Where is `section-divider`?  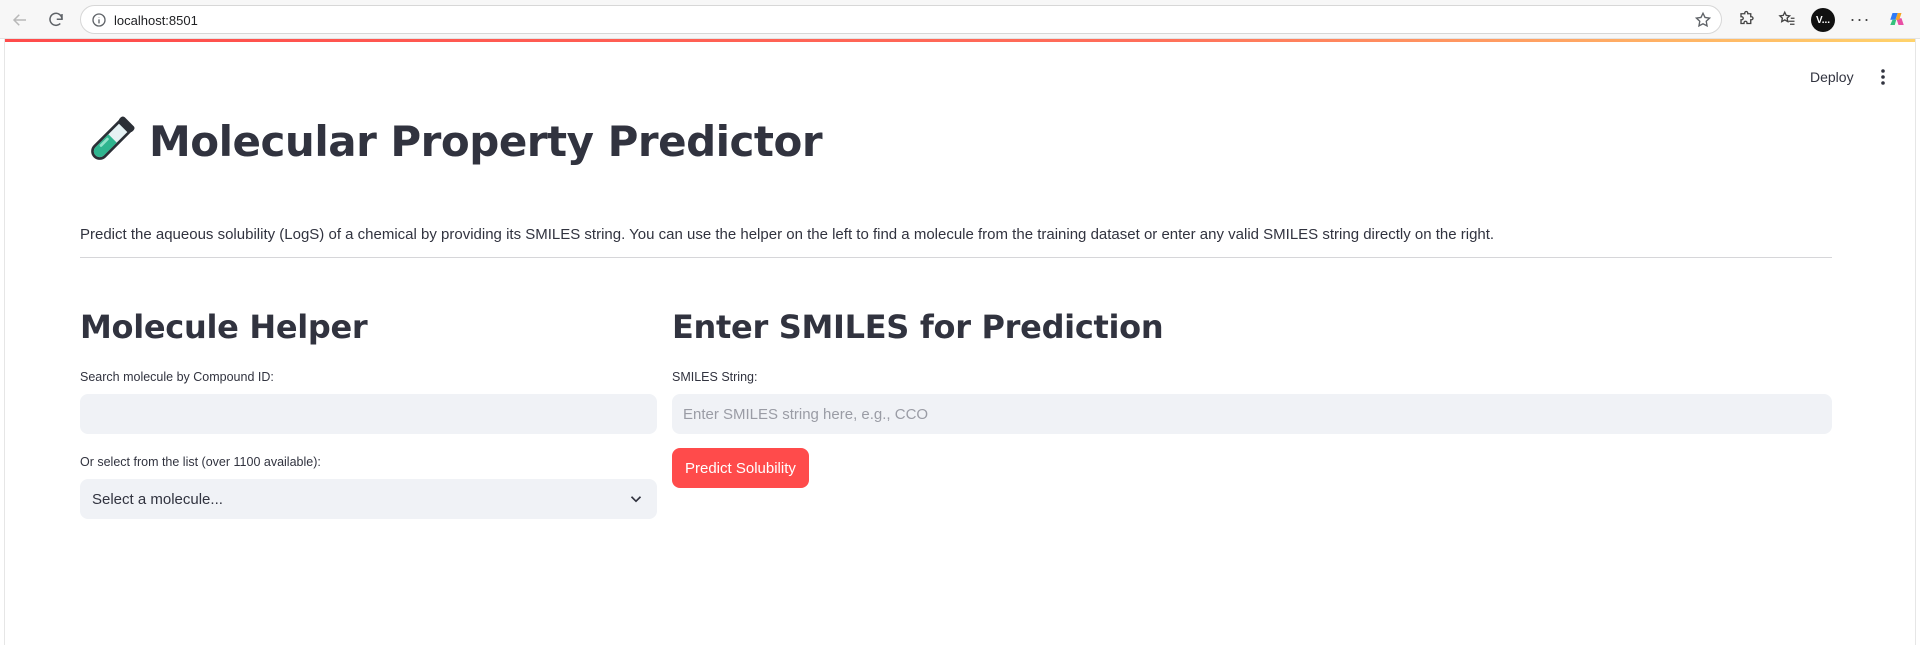 section-divider is located at coordinates (956, 257).